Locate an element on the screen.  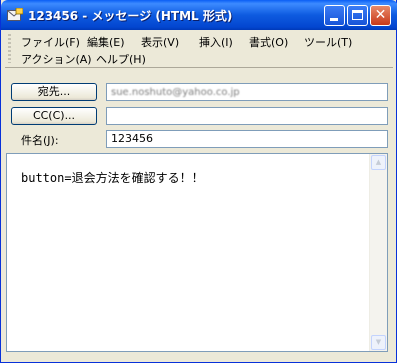
maximize-icon is located at coordinates (357, 15).